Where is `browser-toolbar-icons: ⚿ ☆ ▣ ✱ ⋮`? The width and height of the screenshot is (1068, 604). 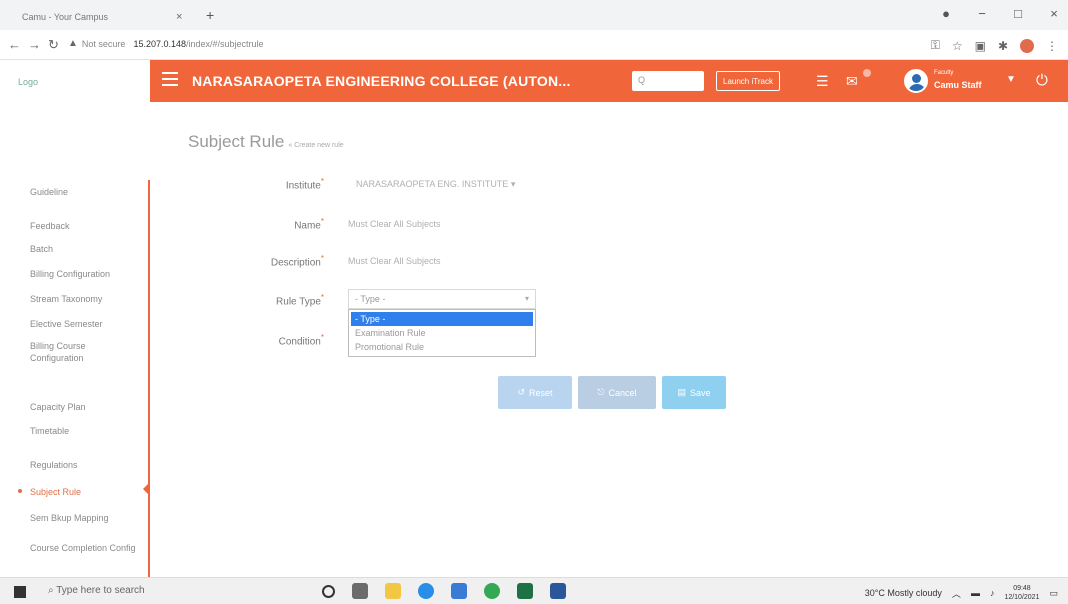 browser-toolbar-icons: ⚿ ☆ ▣ ✱ ⋮ is located at coordinates (994, 45).